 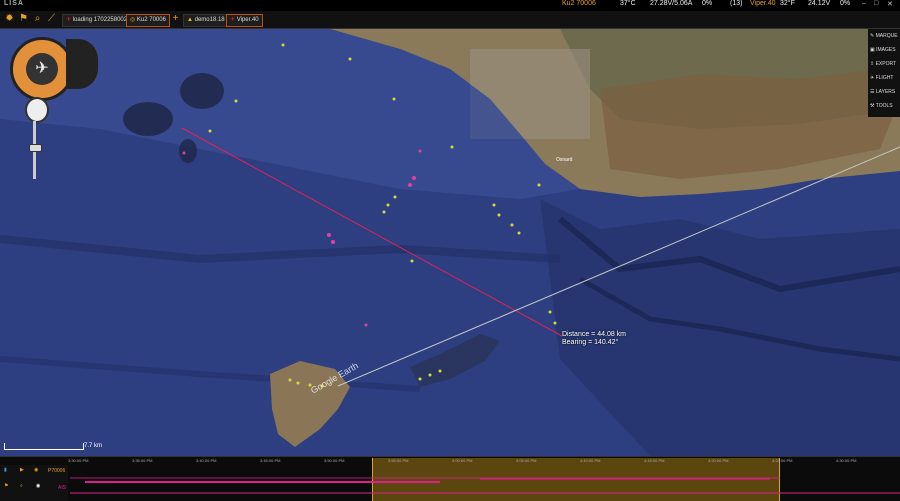 I want to click on track-label-ais: AIS, so click(x=62, y=488).